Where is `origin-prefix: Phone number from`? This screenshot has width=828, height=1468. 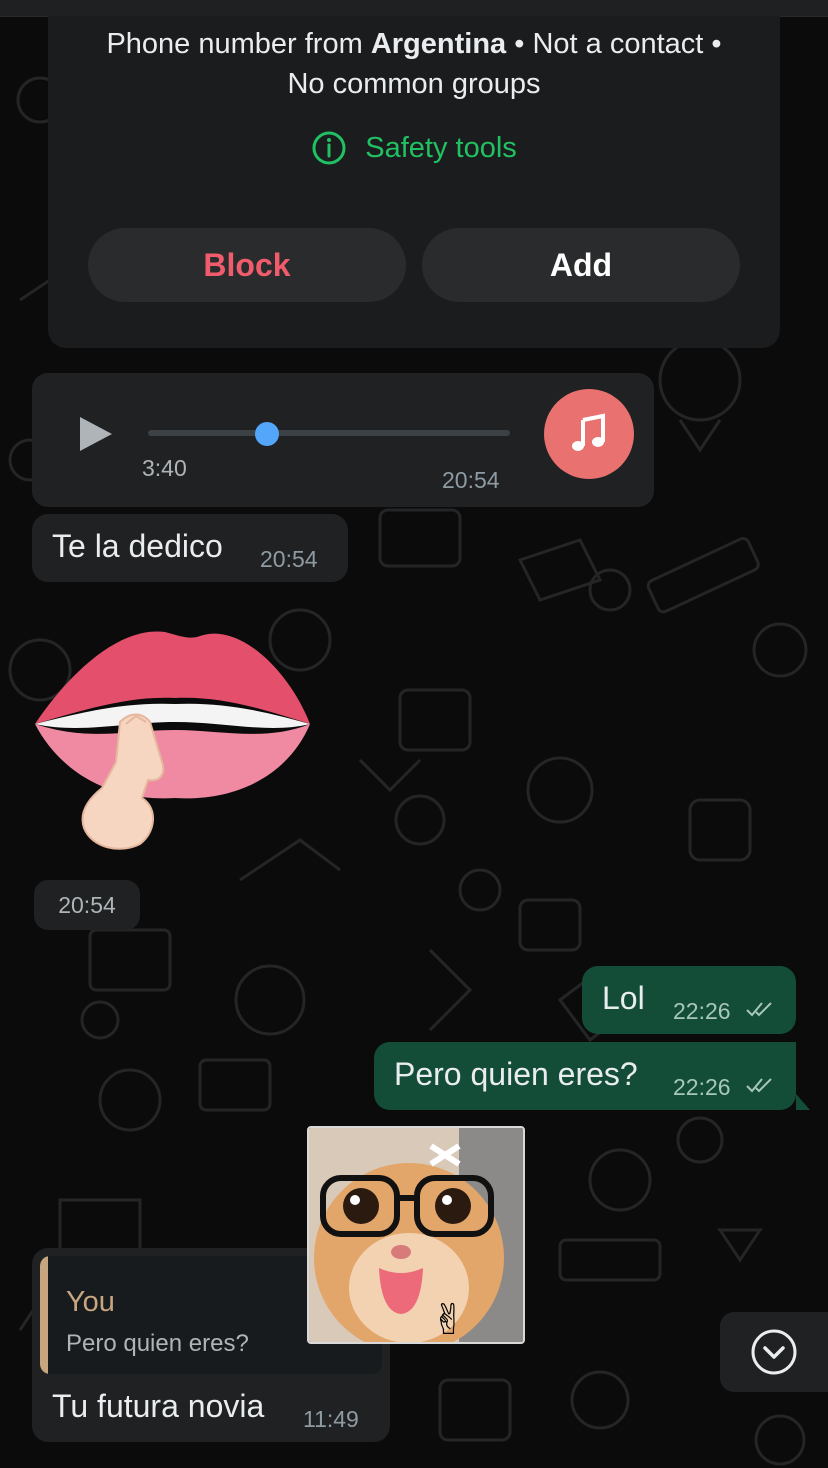
origin-prefix: Phone number from is located at coordinates (234, 44).